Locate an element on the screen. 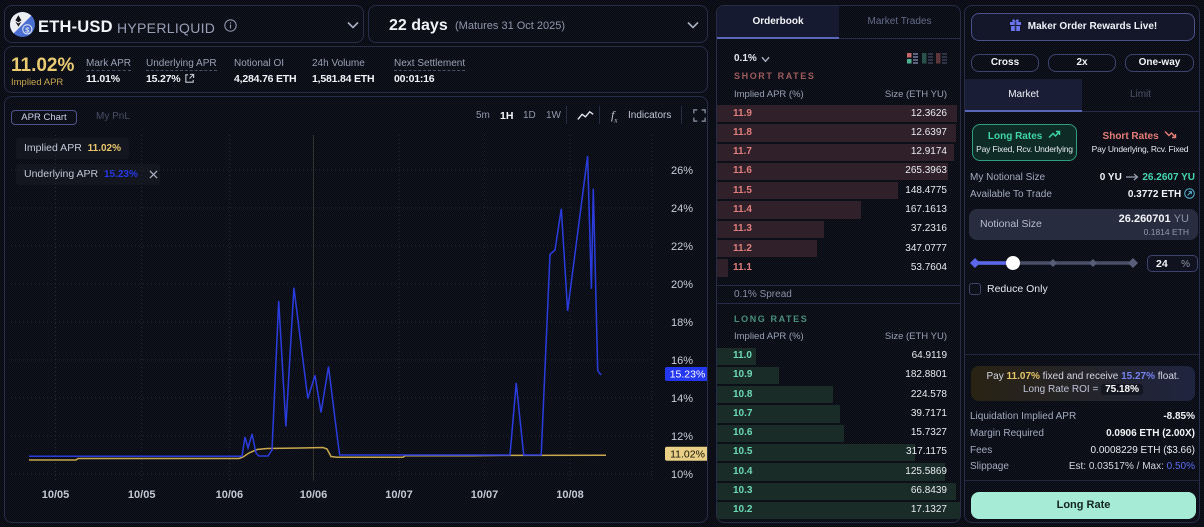 This screenshot has height=527, width=1204. svg-text: 10/08 is located at coordinates (570, 495).